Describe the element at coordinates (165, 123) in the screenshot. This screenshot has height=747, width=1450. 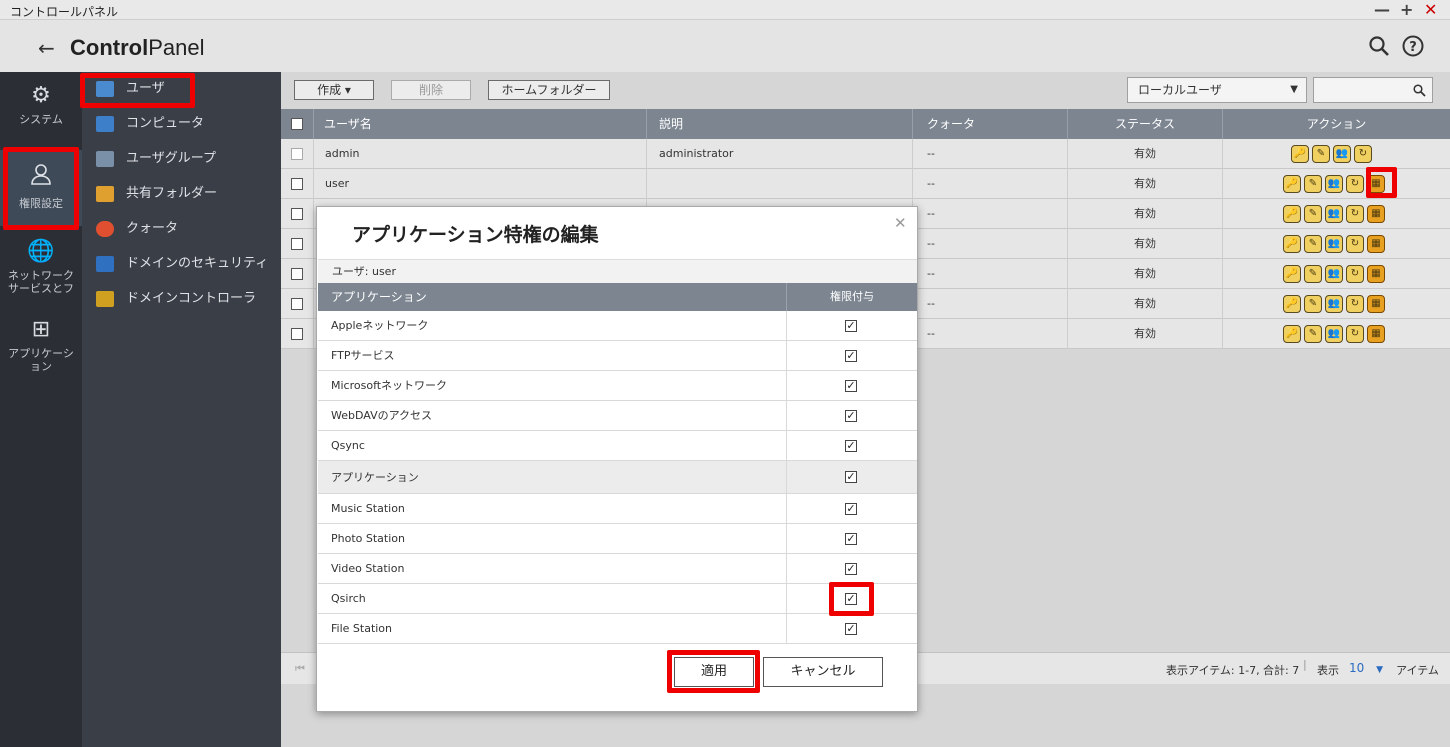
I see `menu-label: コンピュータ` at that location.